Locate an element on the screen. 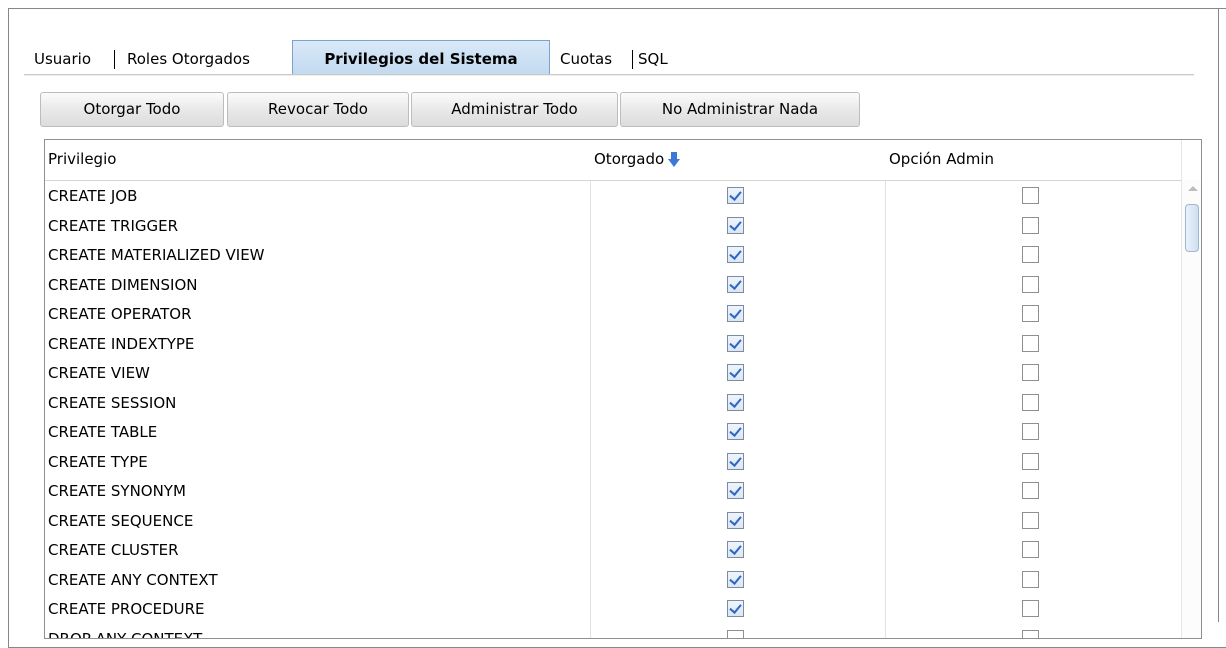 This screenshot has height=648, width=1226. privilege-name: CREATE CLUSTER is located at coordinates (113, 550).